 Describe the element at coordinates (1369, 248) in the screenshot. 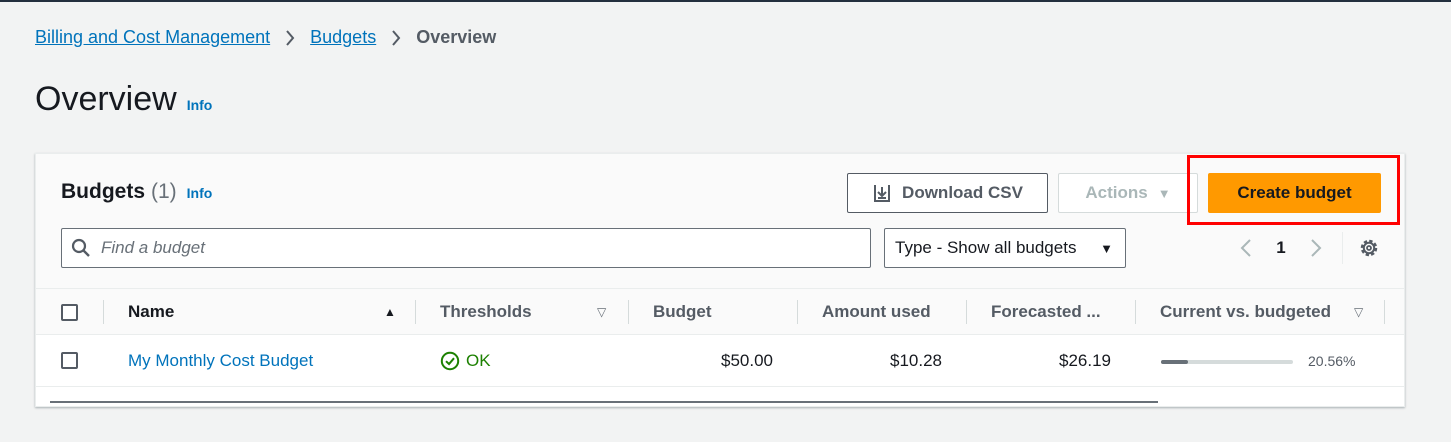

I see `gear-icon` at that location.